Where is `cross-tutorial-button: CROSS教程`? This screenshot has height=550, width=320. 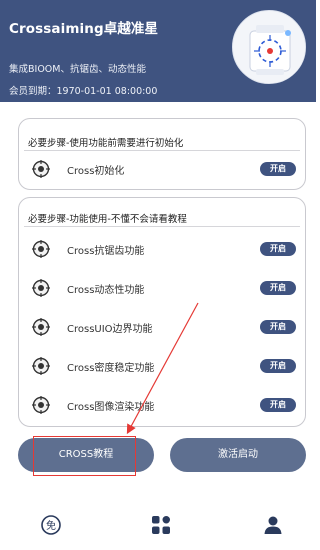 cross-tutorial-button: CROSS教程 is located at coordinates (86, 455).